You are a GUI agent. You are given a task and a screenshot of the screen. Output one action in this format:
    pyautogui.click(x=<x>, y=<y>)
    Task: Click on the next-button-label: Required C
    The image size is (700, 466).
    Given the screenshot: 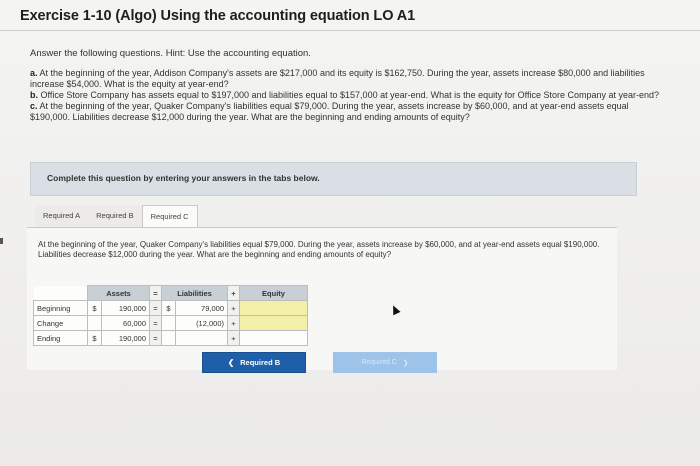 What is the action you would take?
    pyautogui.click(x=379, y=362)
    